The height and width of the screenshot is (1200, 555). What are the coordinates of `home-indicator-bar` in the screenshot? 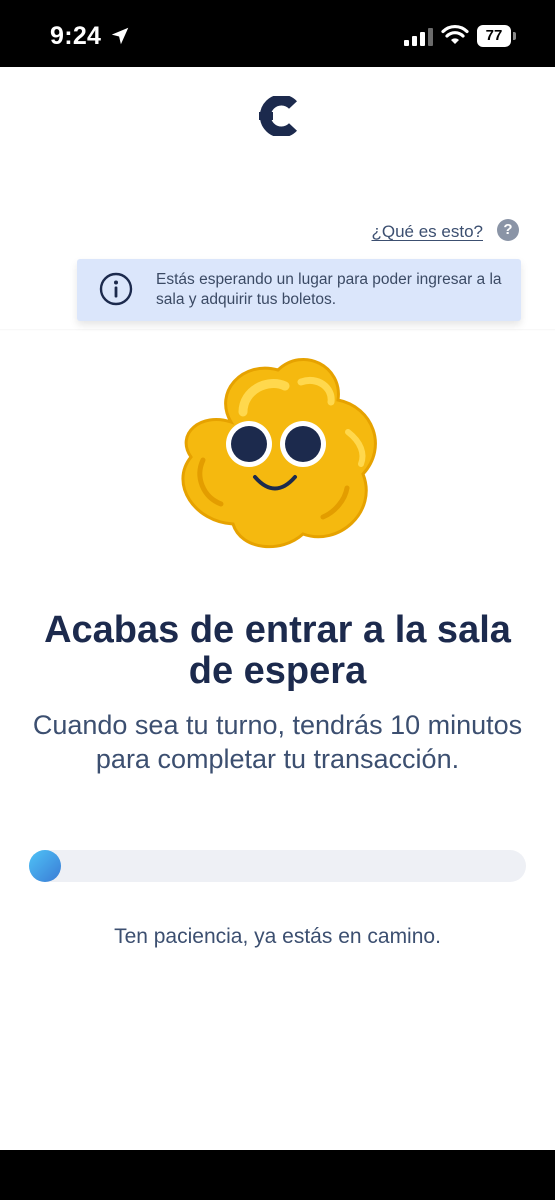 It's located at (277, 1175).